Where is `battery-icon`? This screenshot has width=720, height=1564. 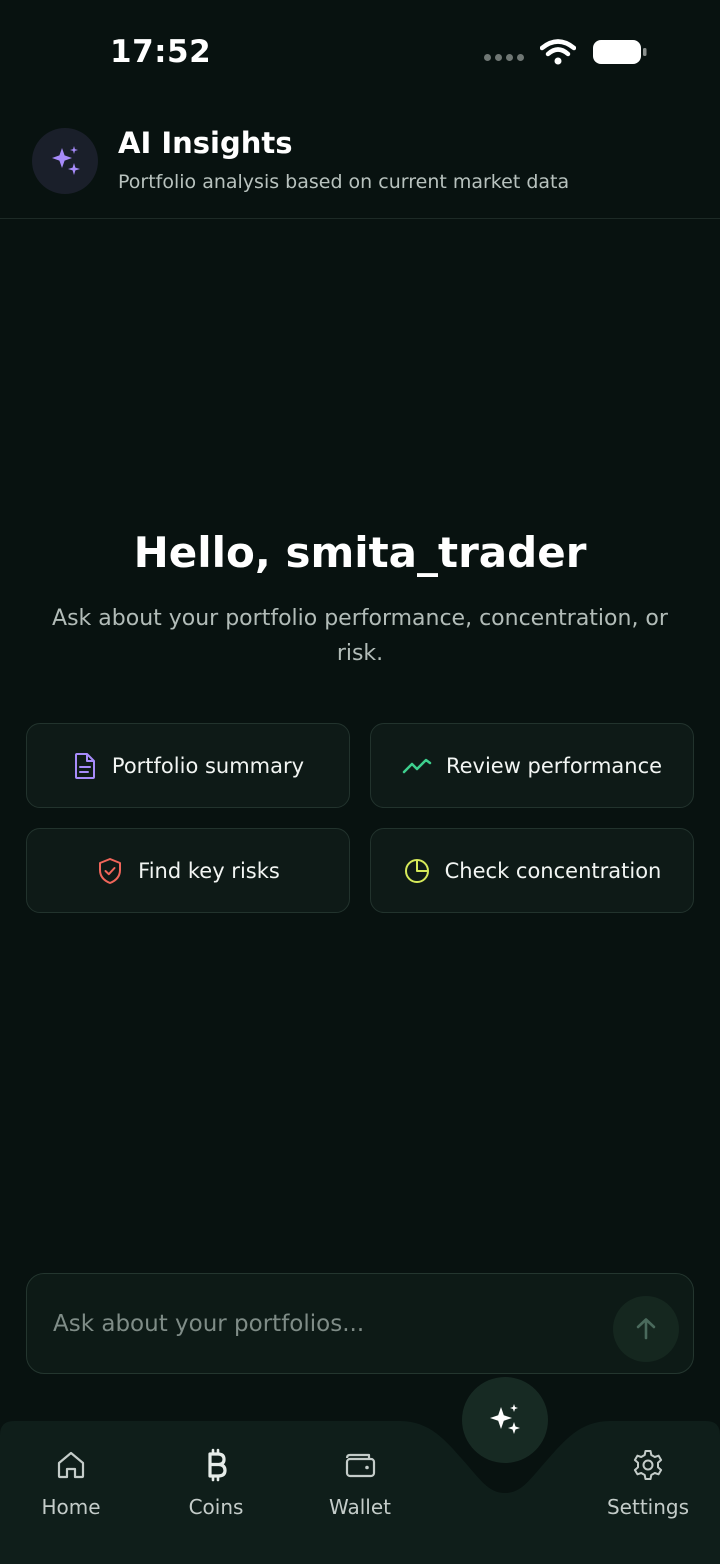 battery-icon is located at coordinates (620, 52).